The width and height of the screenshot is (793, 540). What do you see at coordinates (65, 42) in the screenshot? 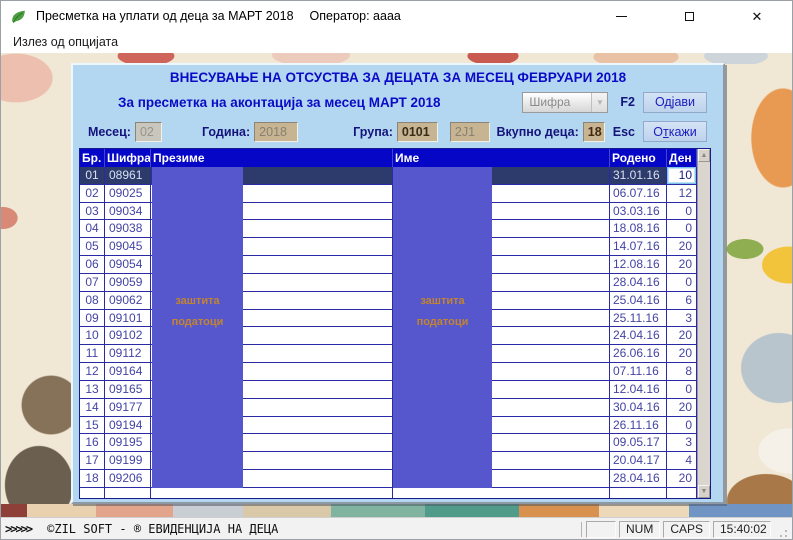
I see `menu-exit-option: Излез од опцијата` at bounding box center [65, 42].